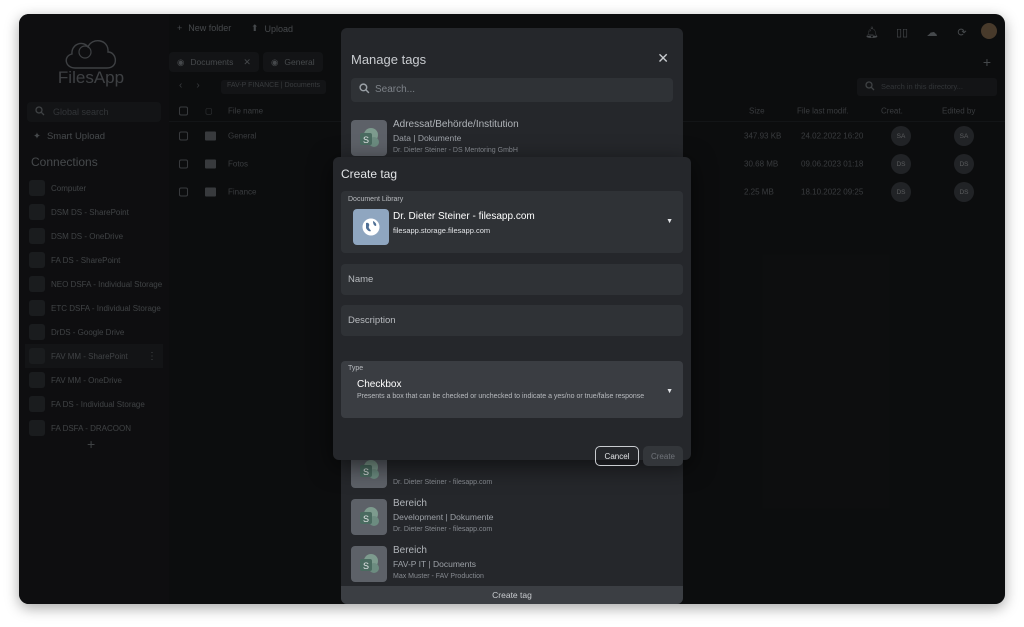 This screenshot has width=1024, height=627. Describe the element at coordinates (214, 62) in the screenshot. I see `tab-documents: ◉ Documents ✕` at that location.